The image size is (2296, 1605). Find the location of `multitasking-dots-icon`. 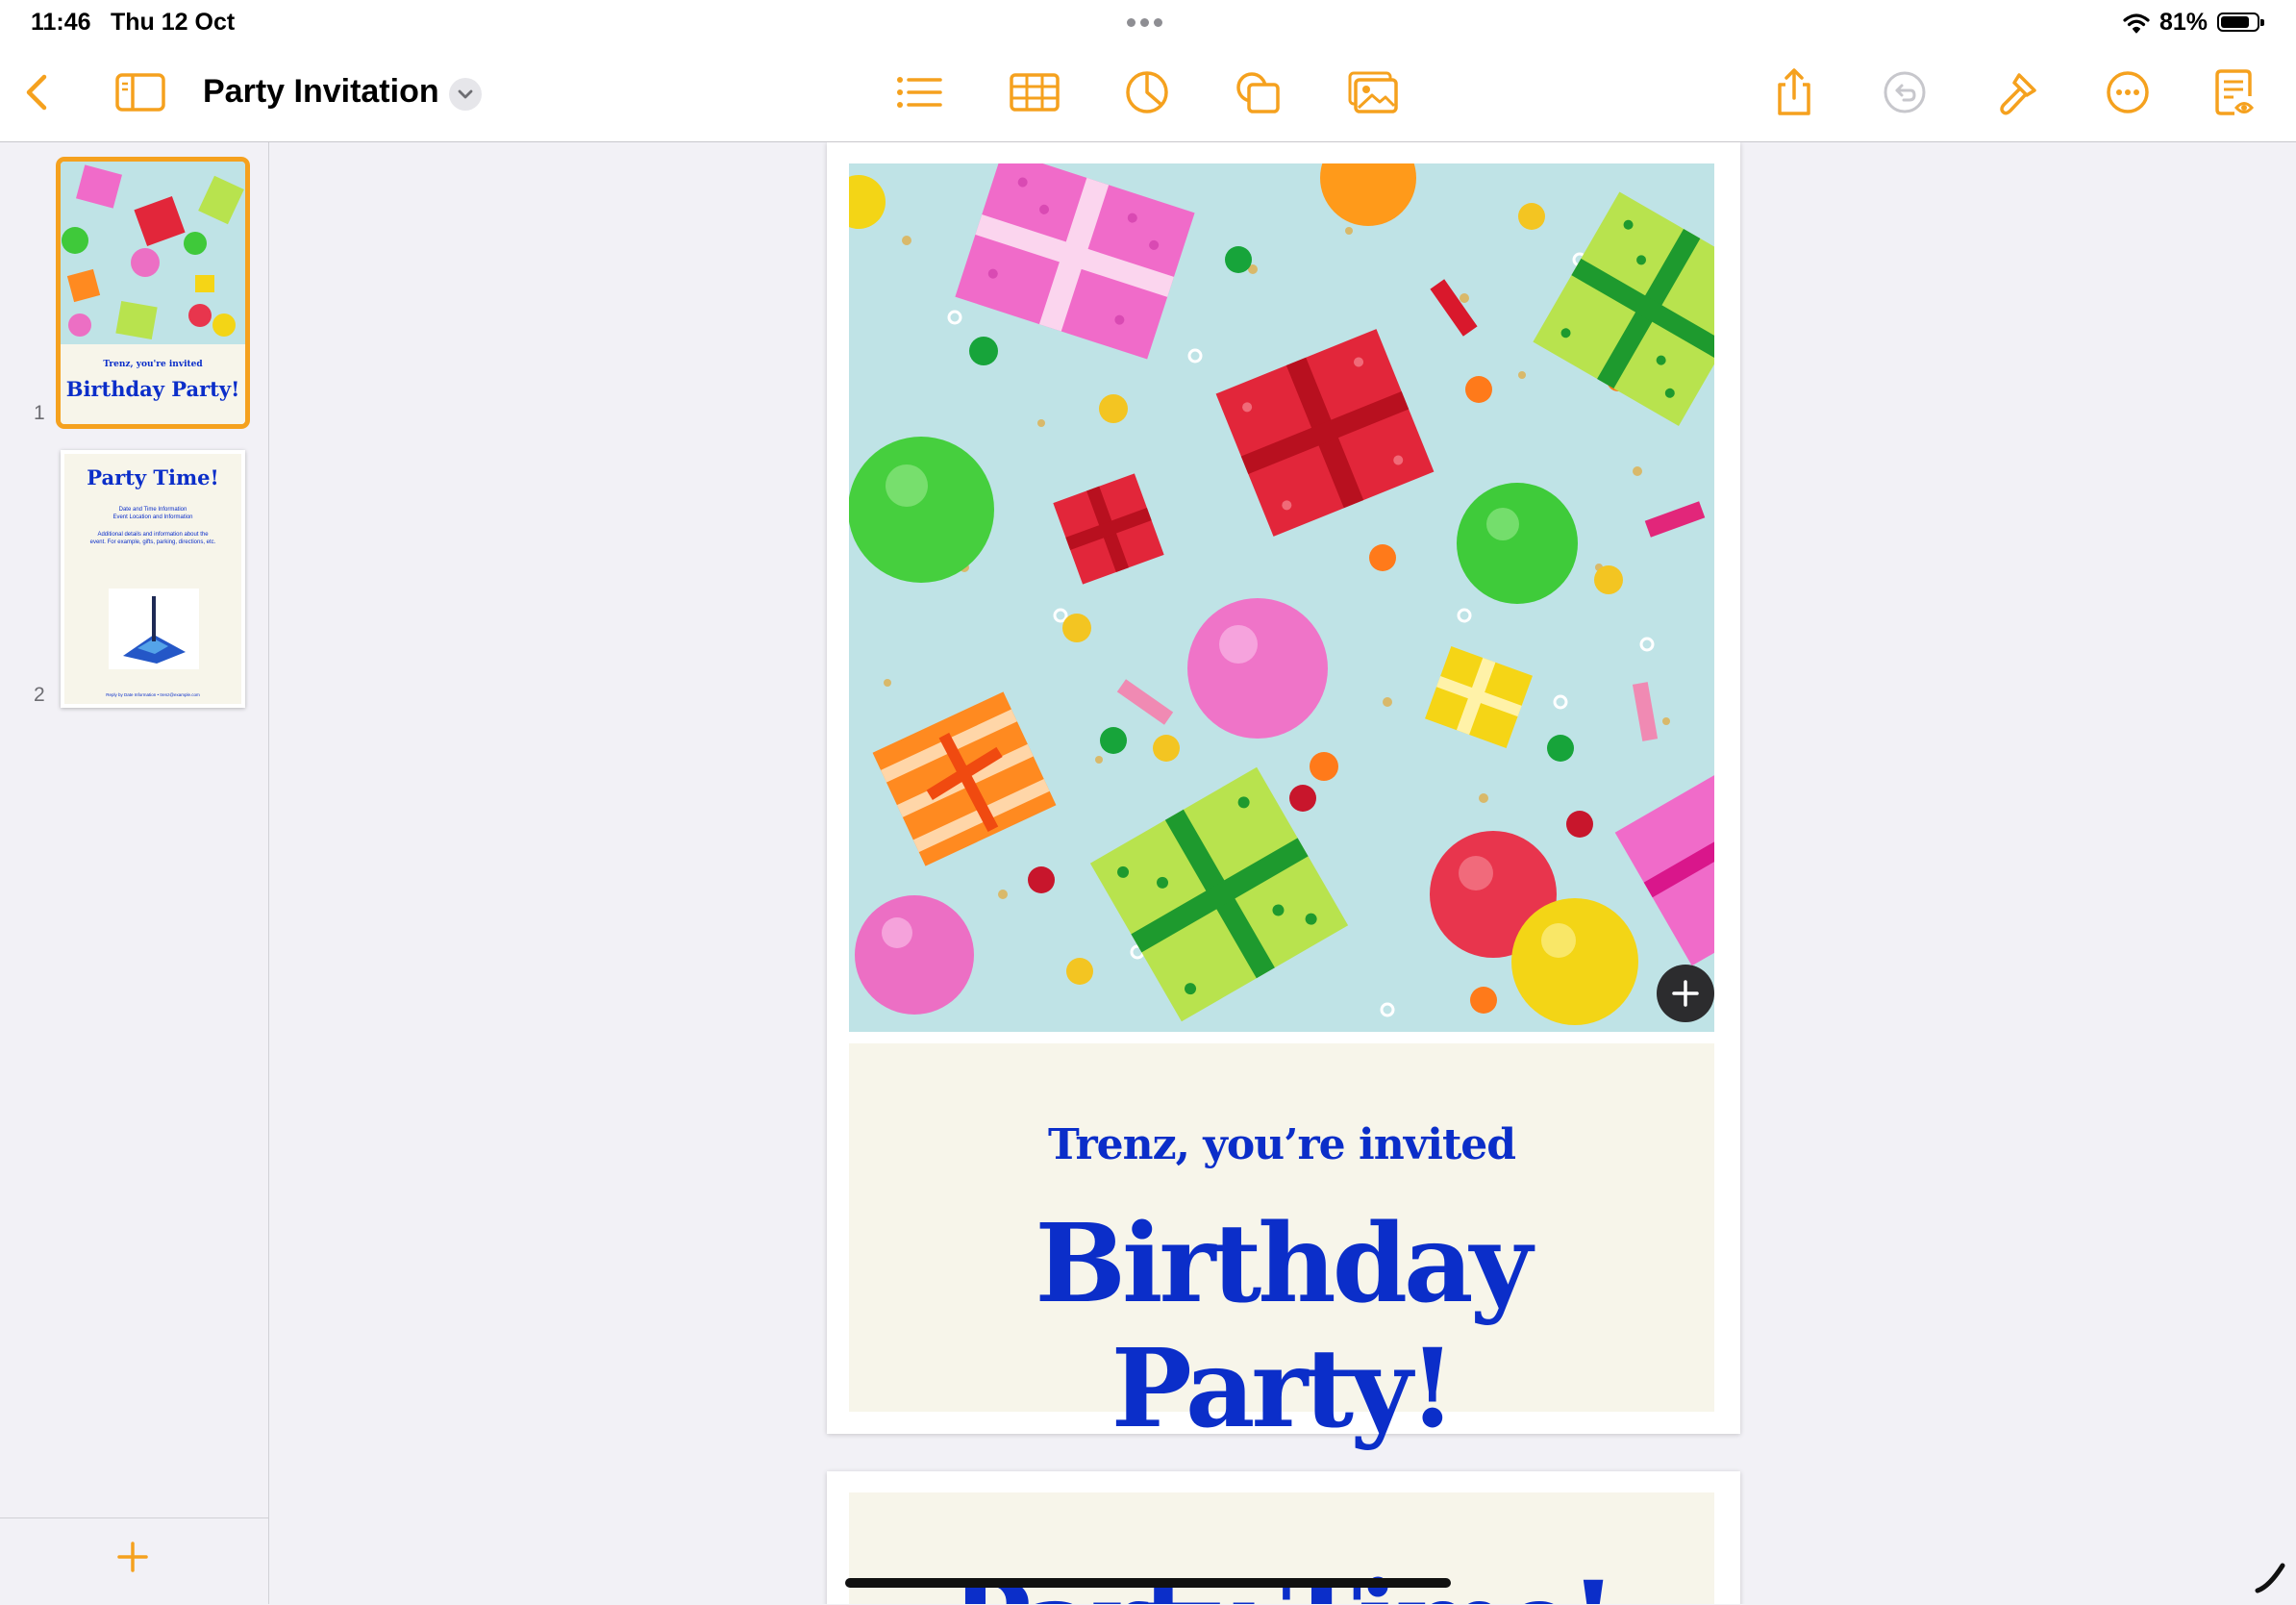

multitasking-dots-icon is located at coordinates (1144, 22).